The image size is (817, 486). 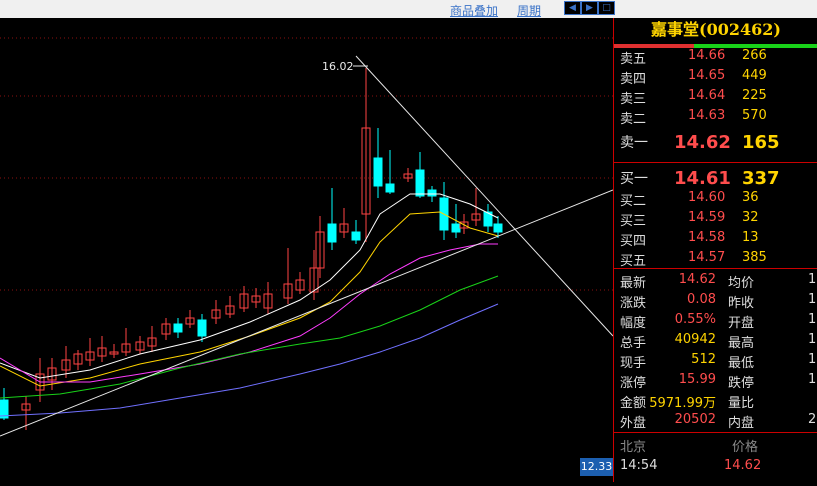 I want to click on ask-label: 卖五, so click(x=633, y=59).